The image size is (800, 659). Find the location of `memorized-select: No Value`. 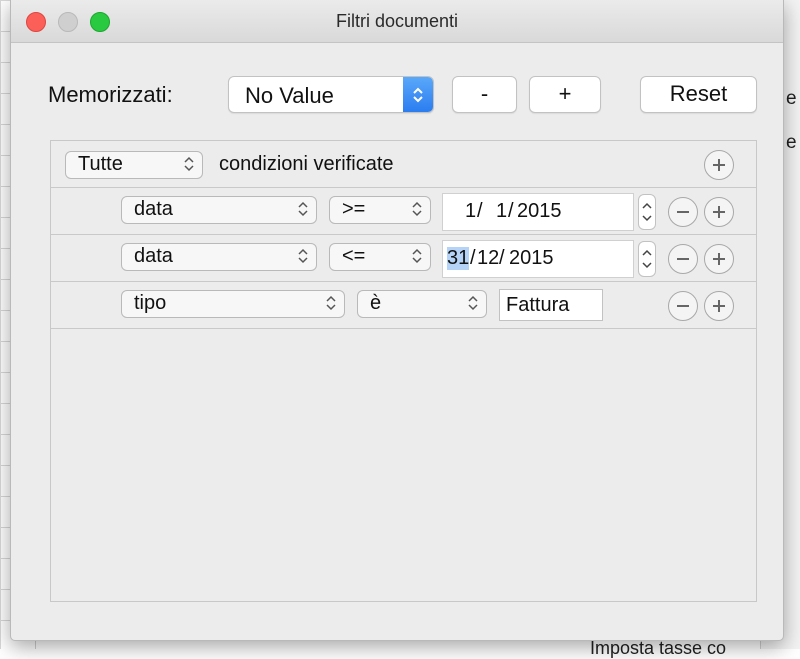

memorized-select: No Value is located at coordinates (331, 94).